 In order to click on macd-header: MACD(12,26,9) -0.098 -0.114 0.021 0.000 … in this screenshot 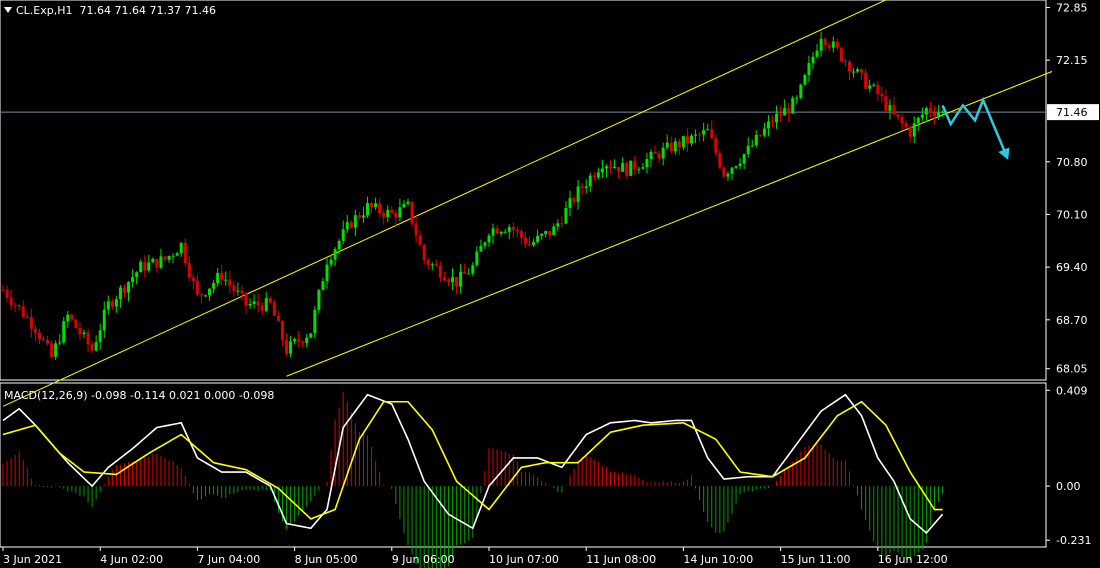, I will do `click(139, 395)`.